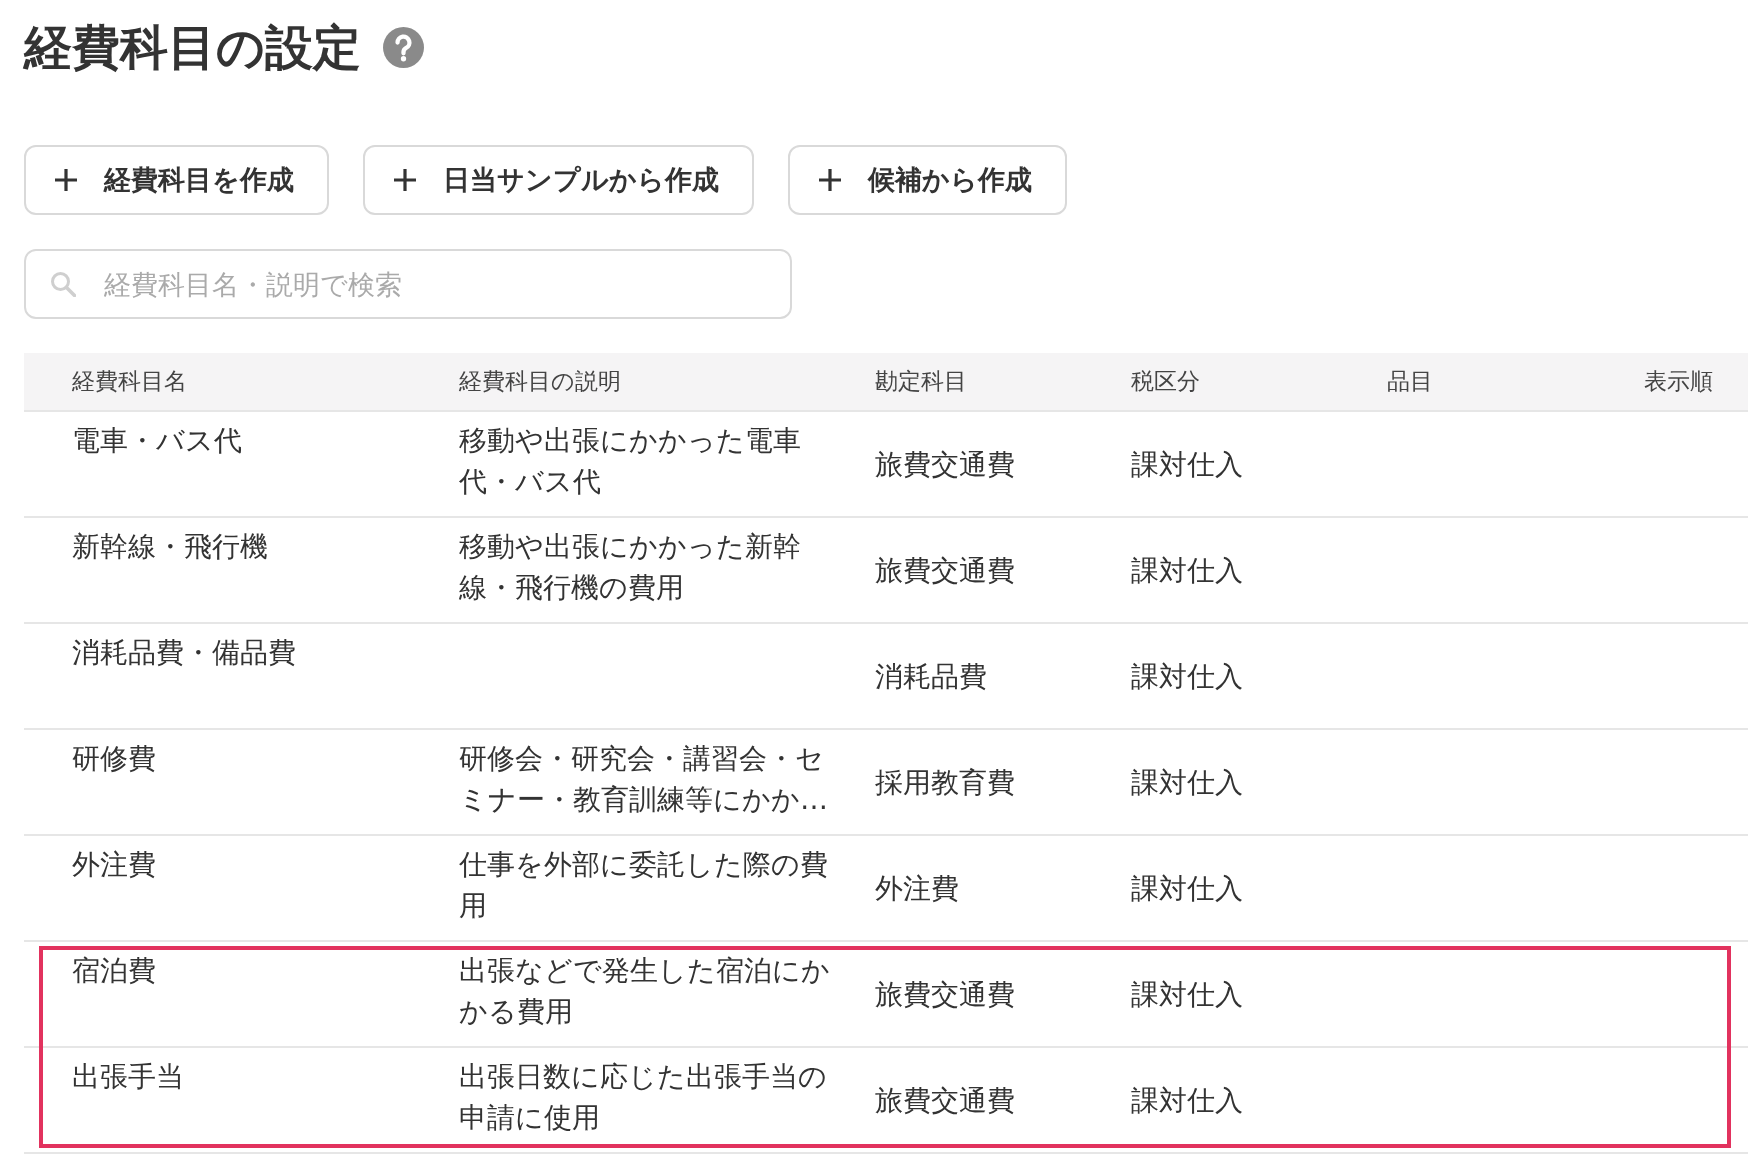 This screenshot has height=1176, width=1748. What do you see at coordinates (129, 381) in the screenshot?
I see `column-header: 経費科目名` at bounding box center [129, 381].